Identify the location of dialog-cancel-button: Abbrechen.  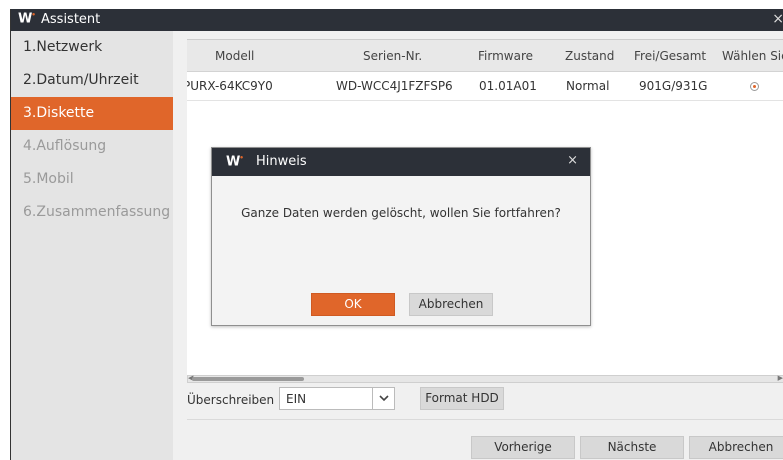
(451, 304).